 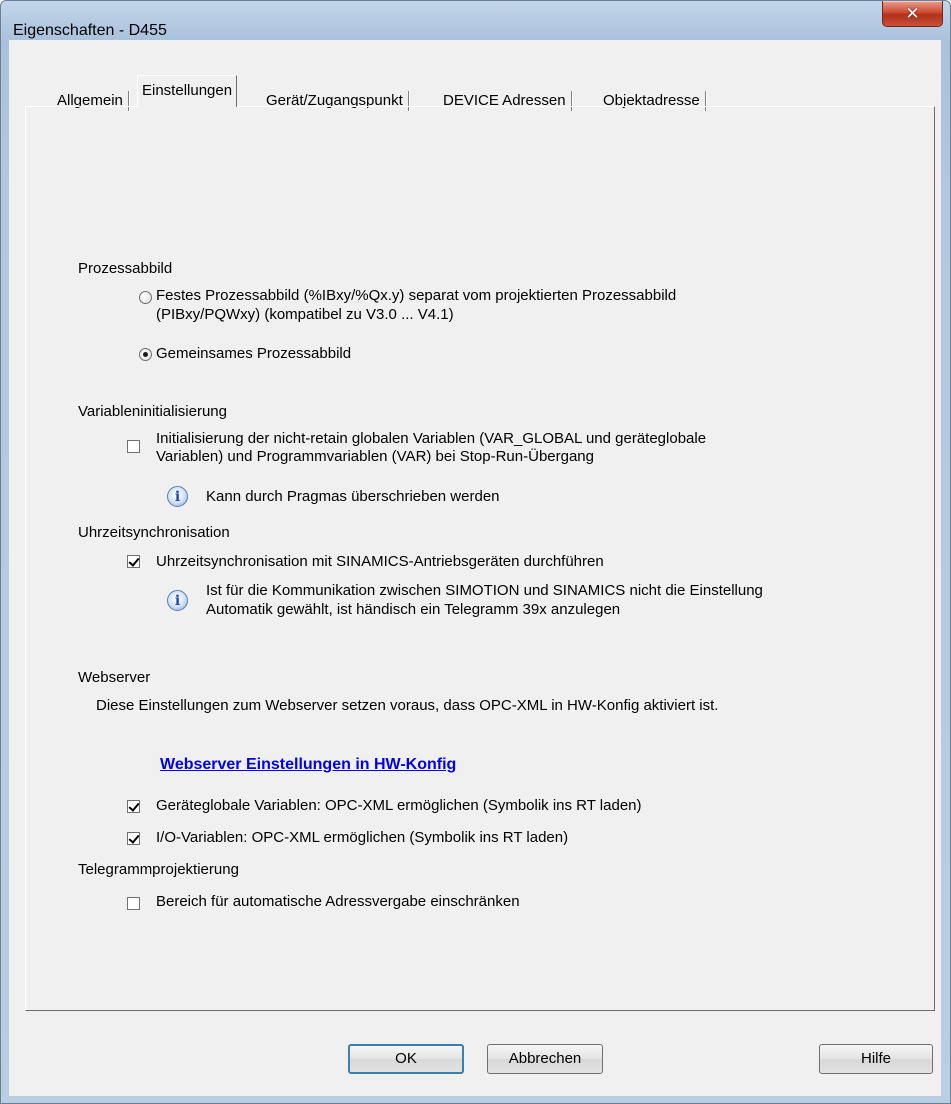 I want to click on checkbox-uhrzeitsync, so click(x=133, y=561).